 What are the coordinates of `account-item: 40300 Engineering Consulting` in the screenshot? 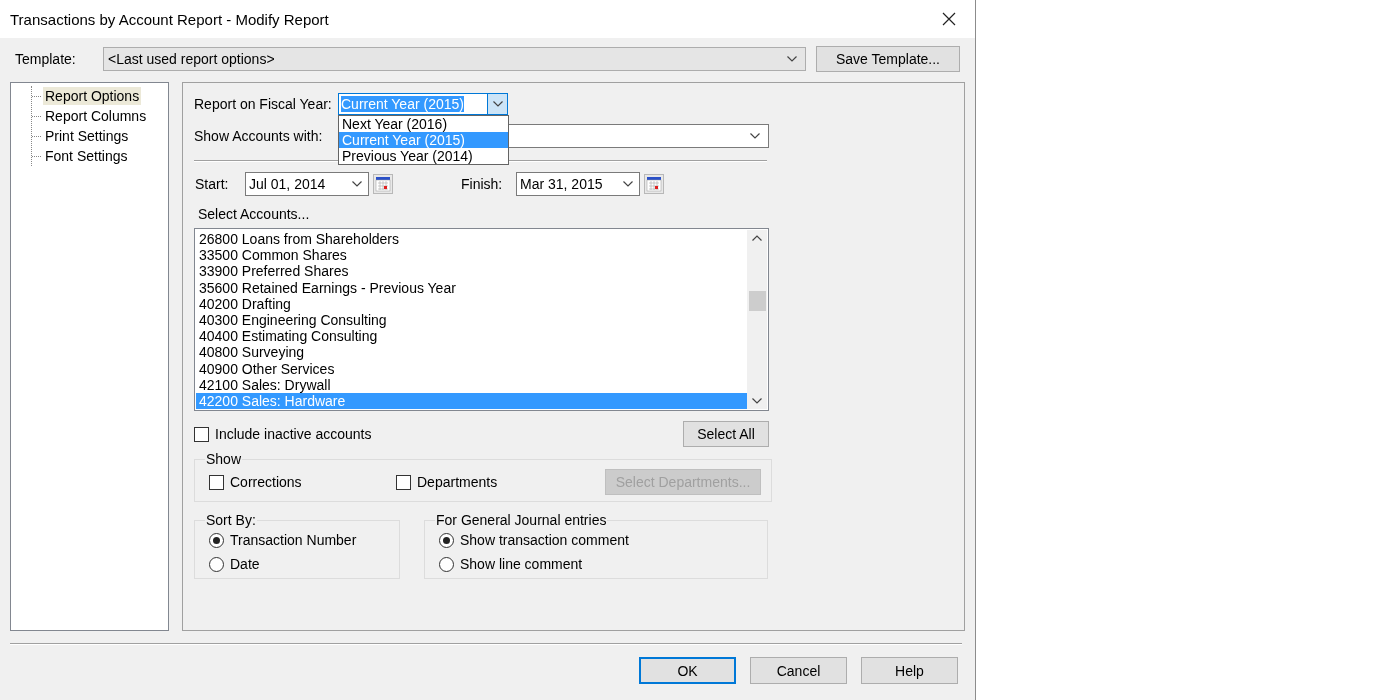 It's located at (471, 320).